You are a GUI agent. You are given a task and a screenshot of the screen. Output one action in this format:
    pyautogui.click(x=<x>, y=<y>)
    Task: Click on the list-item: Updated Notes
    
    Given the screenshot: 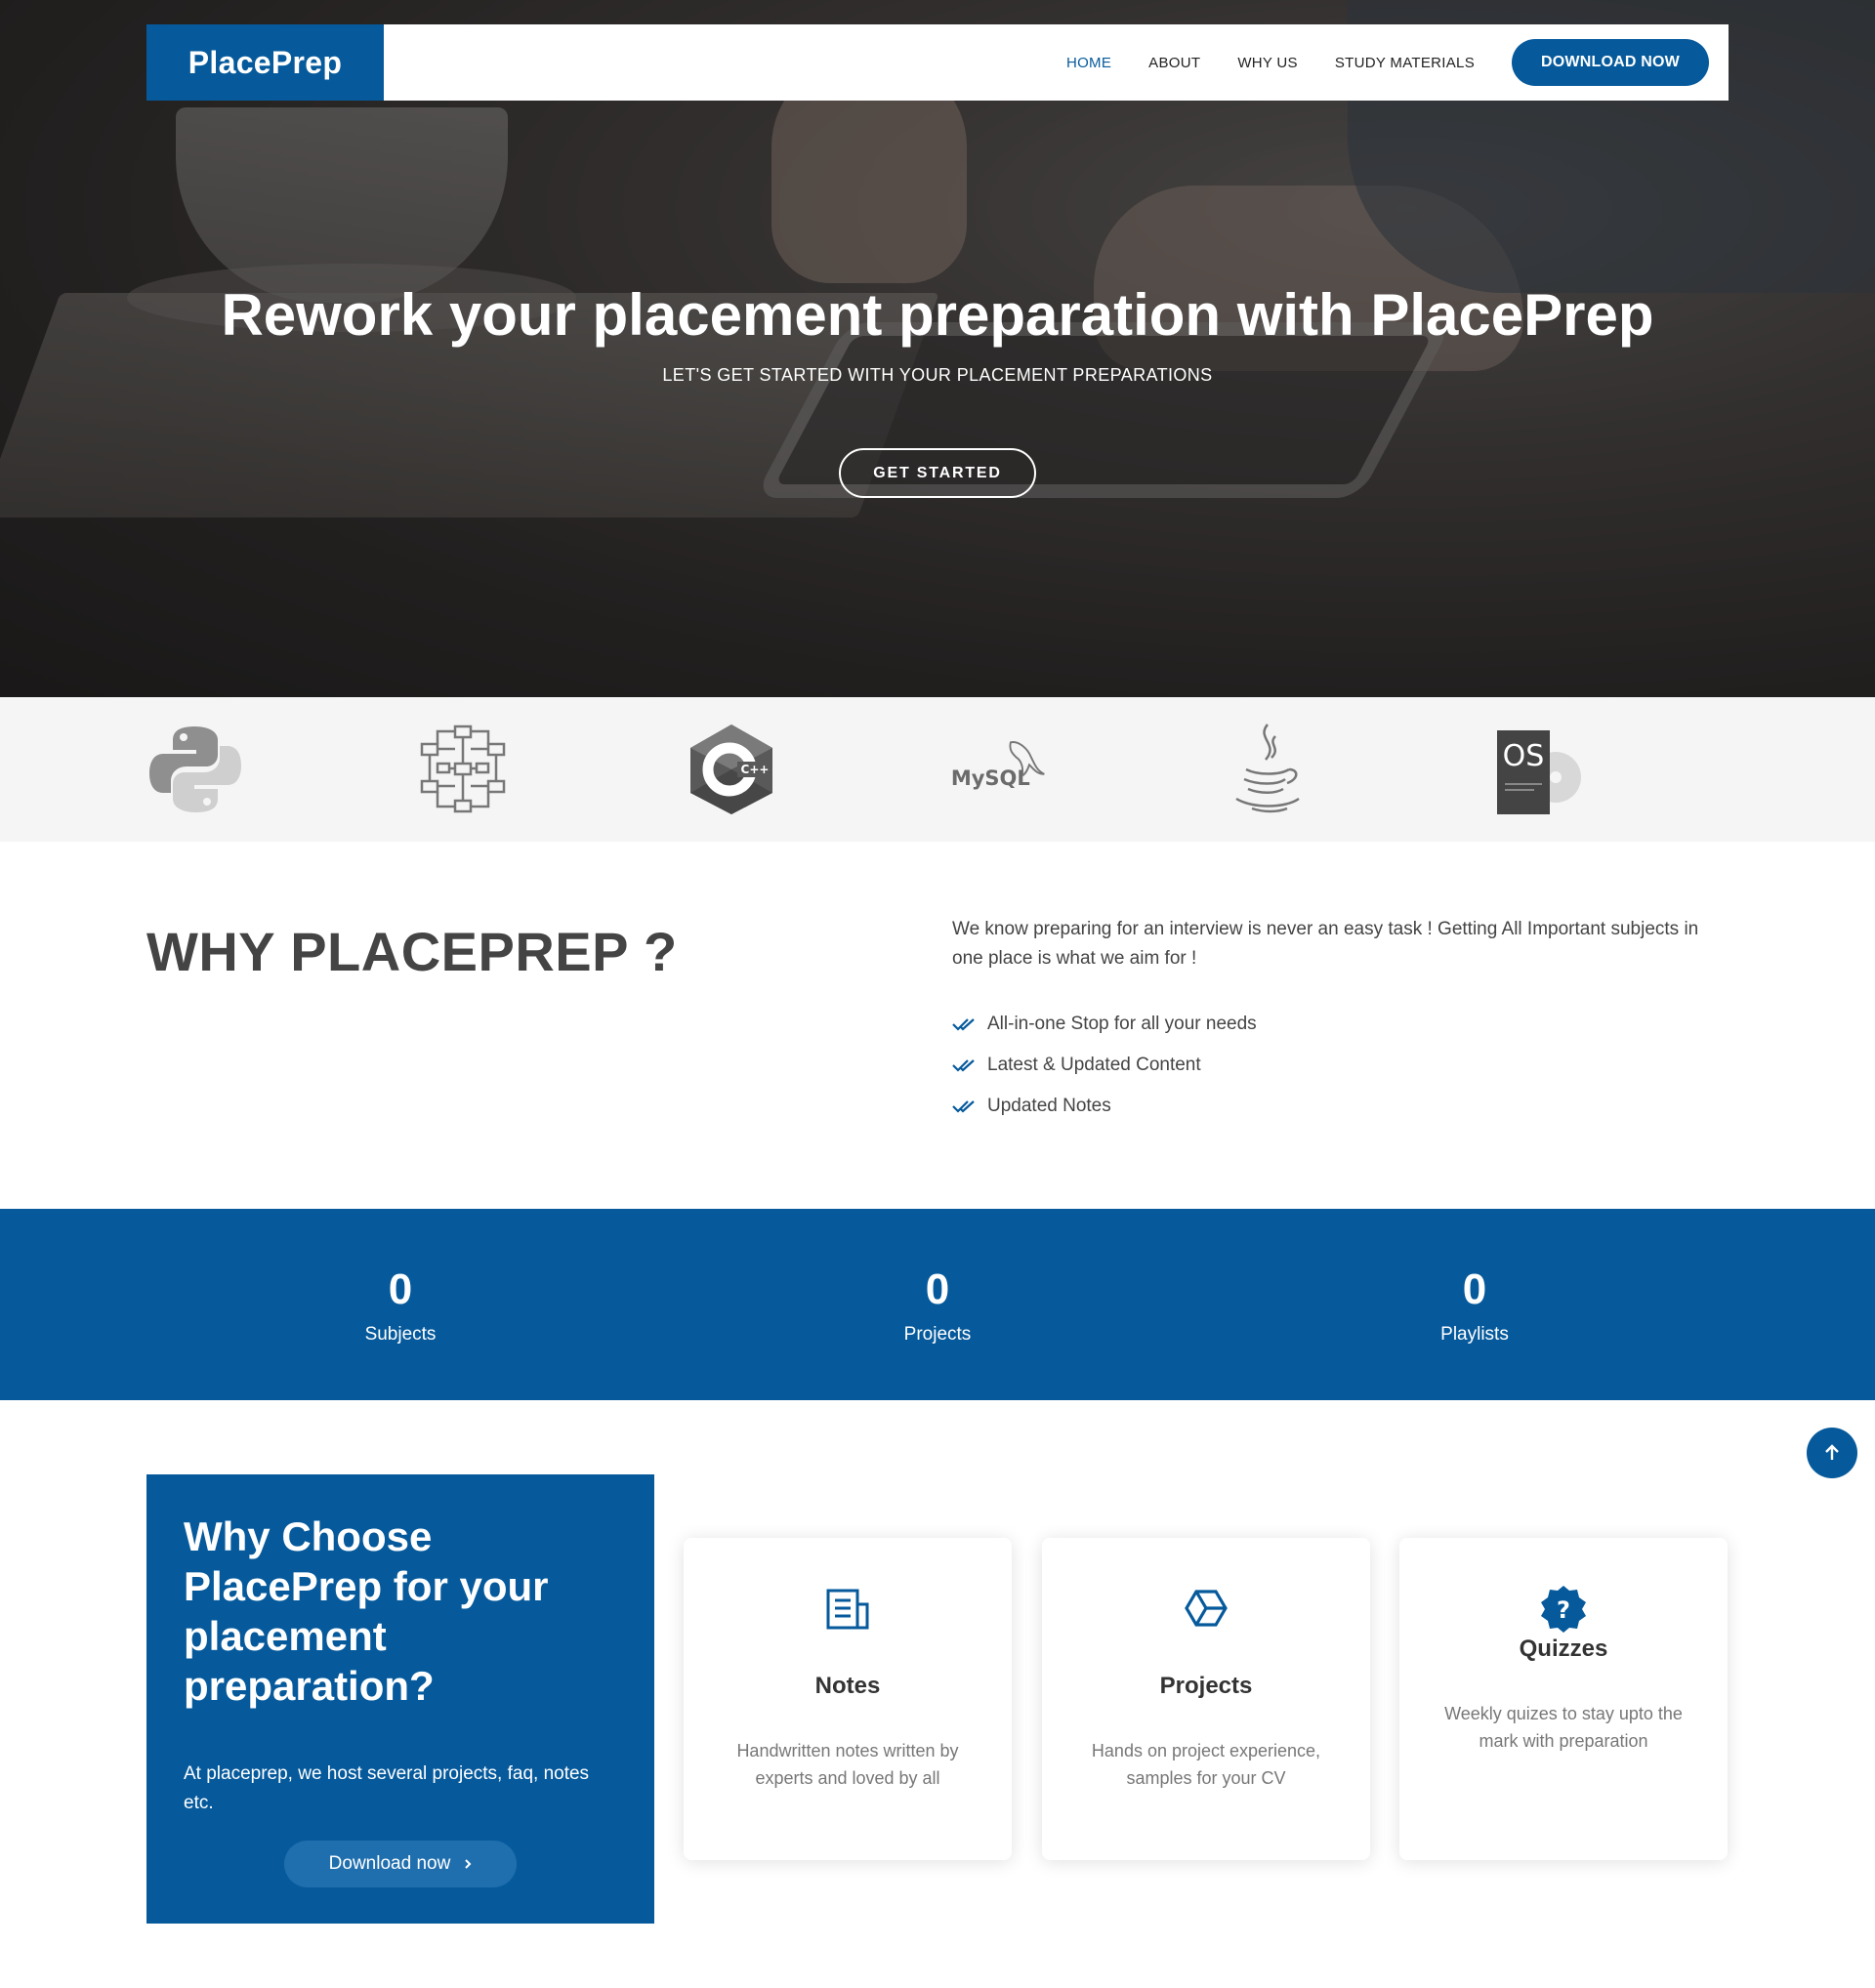 What is the action you would take?
    pyautogui.click(x=1104, y=1106)
    